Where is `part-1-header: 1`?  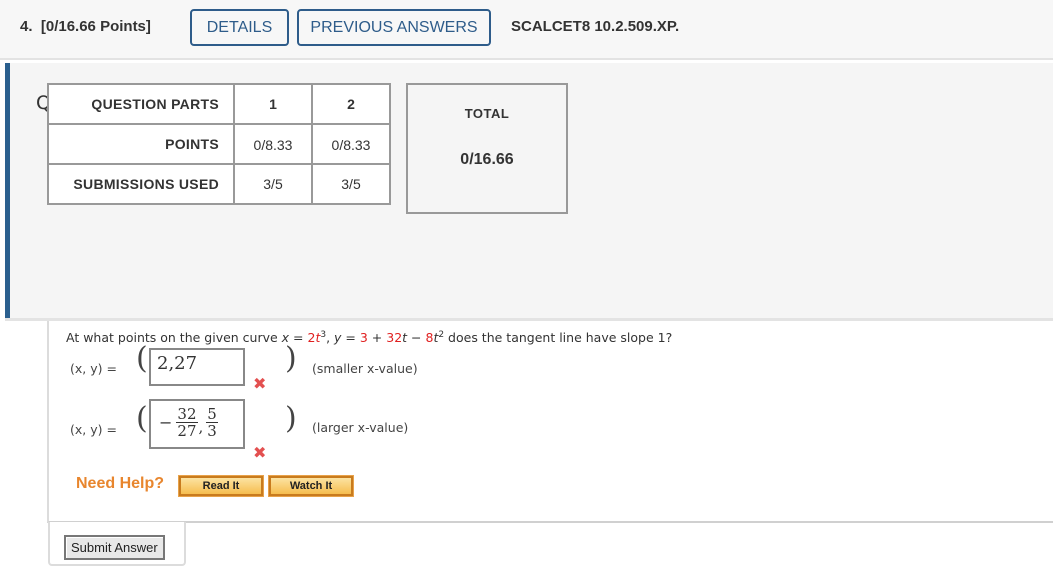
part-1-header: 1 is located at coordinates (273, 104).